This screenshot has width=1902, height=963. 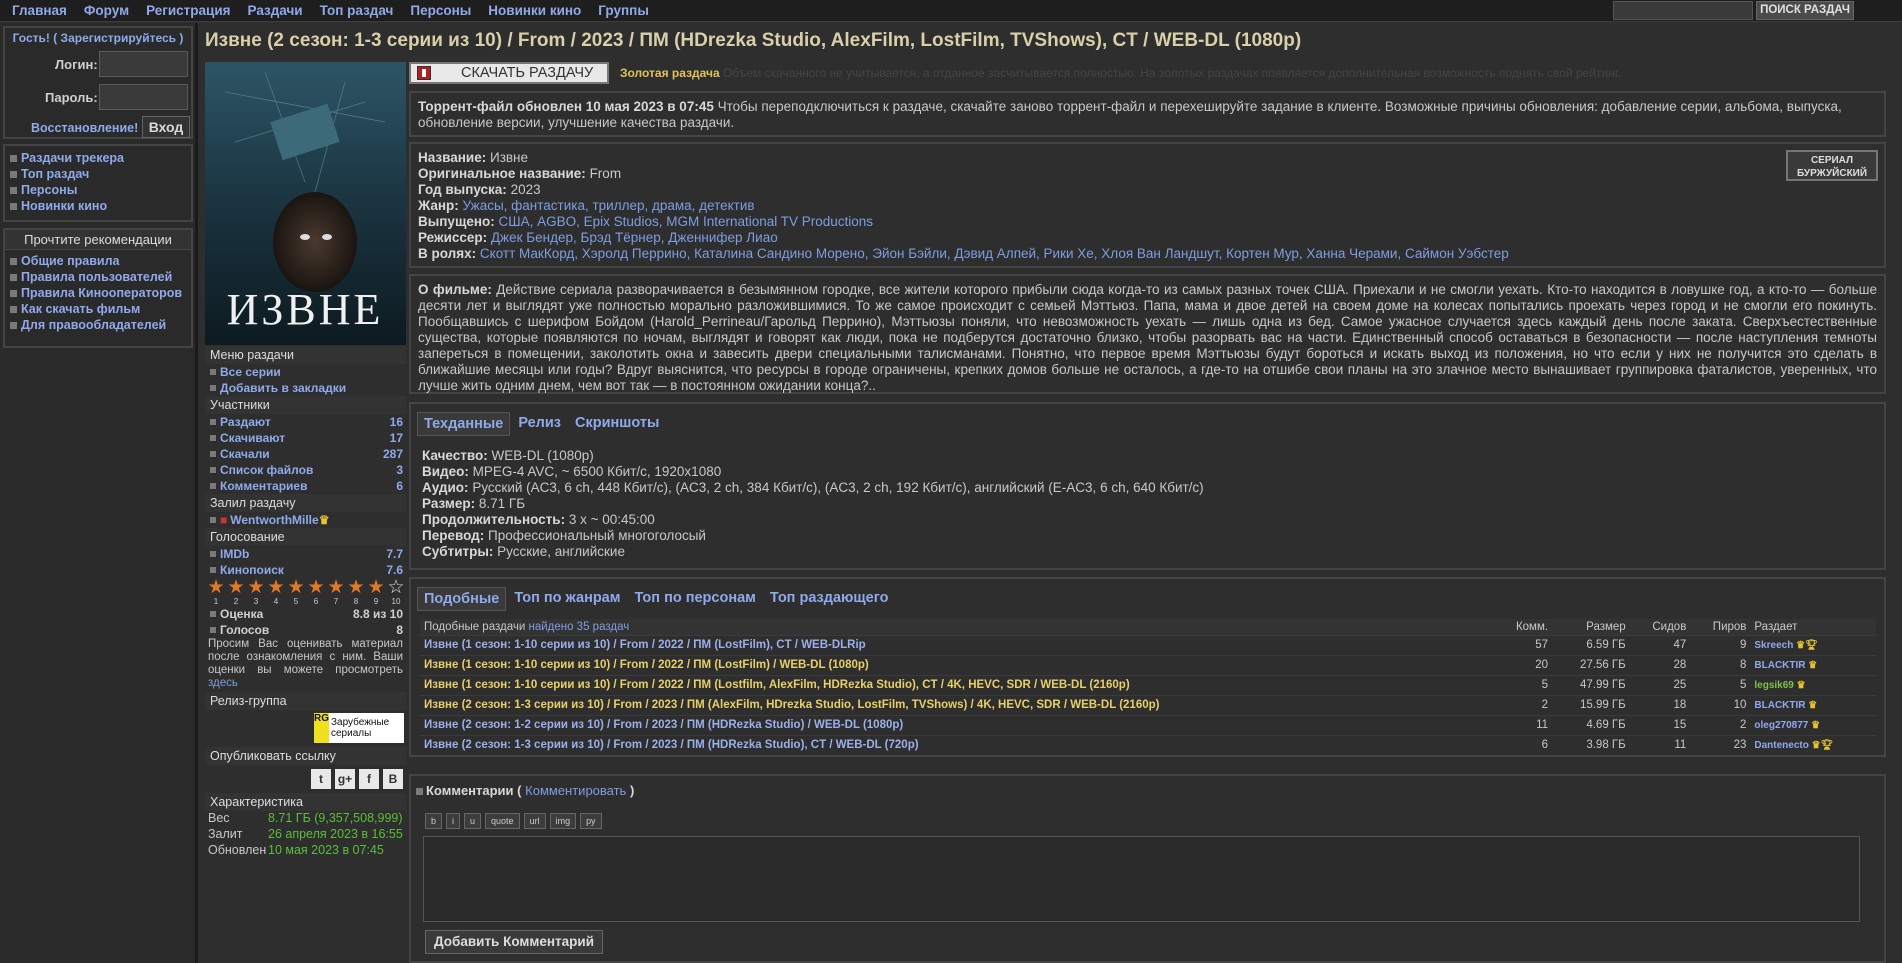 I want to click on star-icon: ★ 6, so click(x=316, y=592).